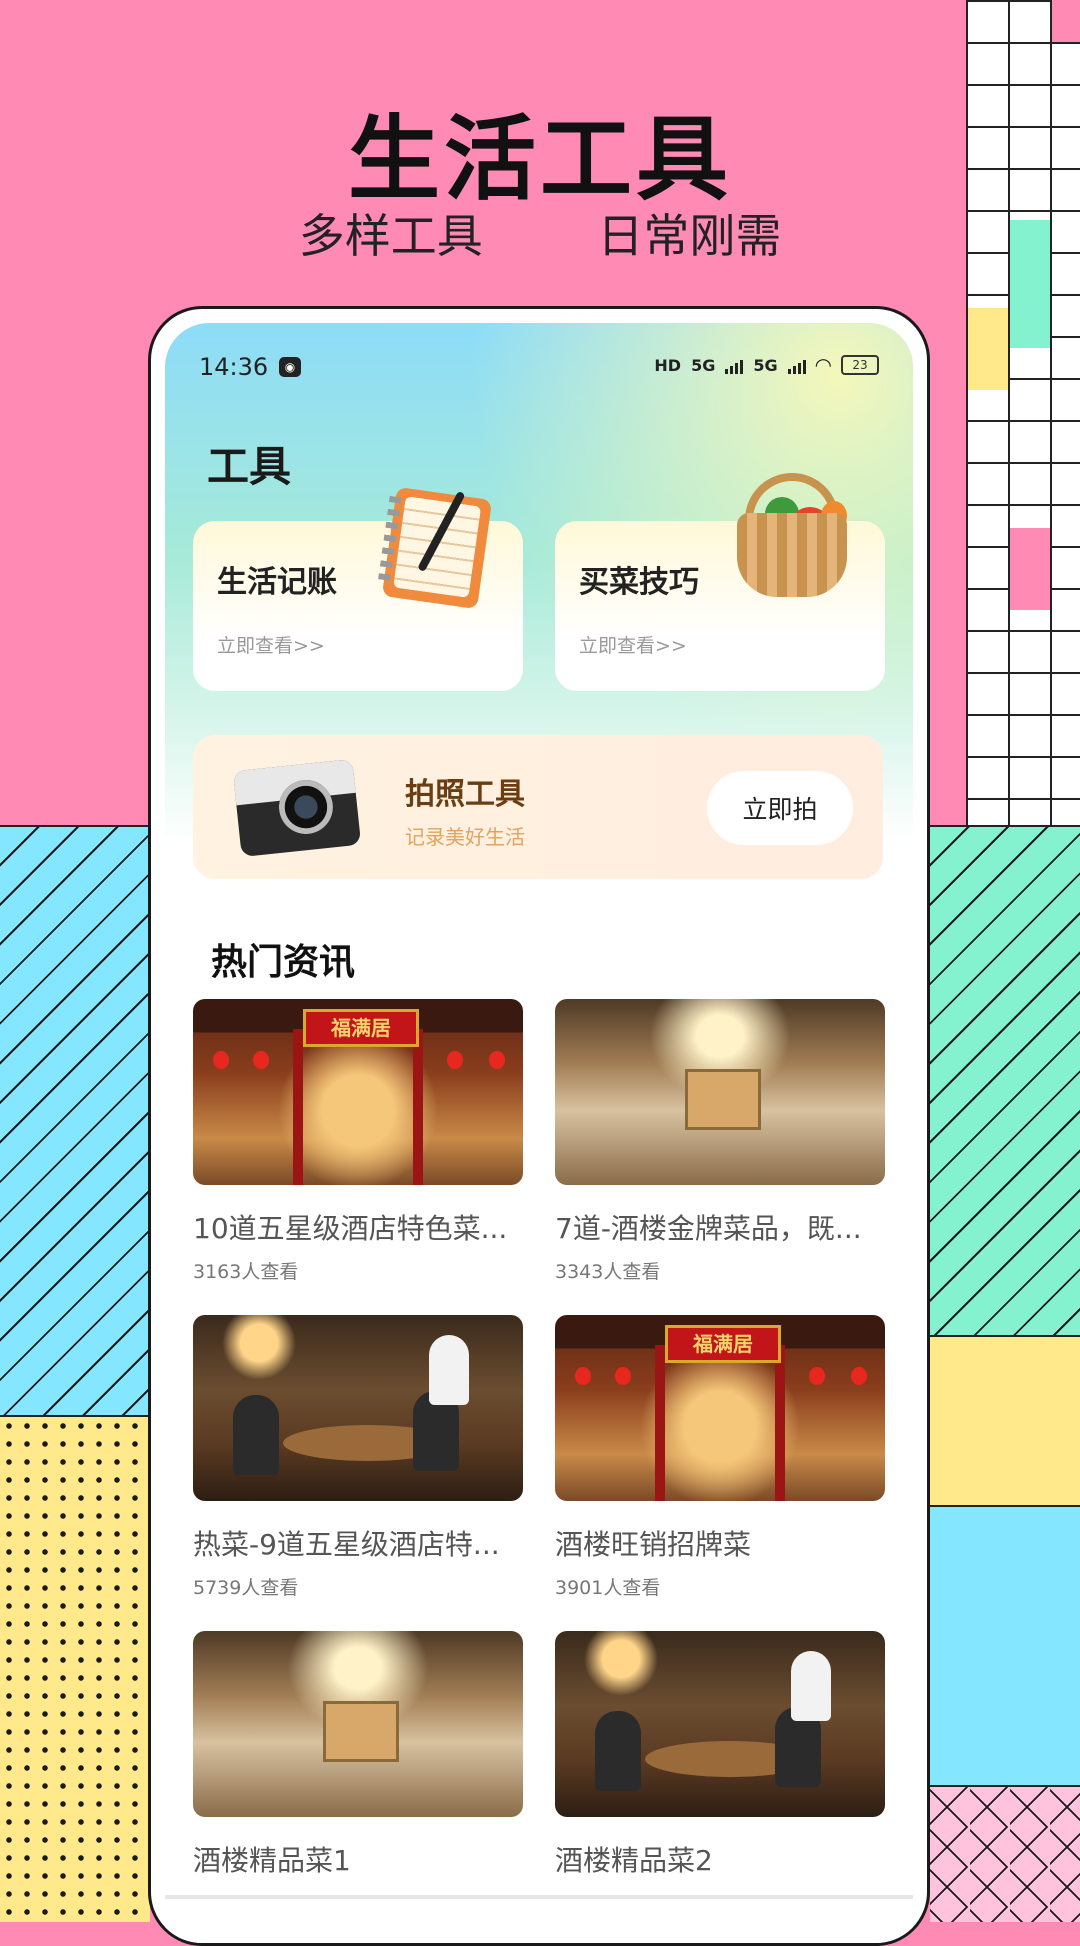 The height and width of the screenshot is (1946, 1080). I want to click on notification-icon: ◉, so click(290, 367).